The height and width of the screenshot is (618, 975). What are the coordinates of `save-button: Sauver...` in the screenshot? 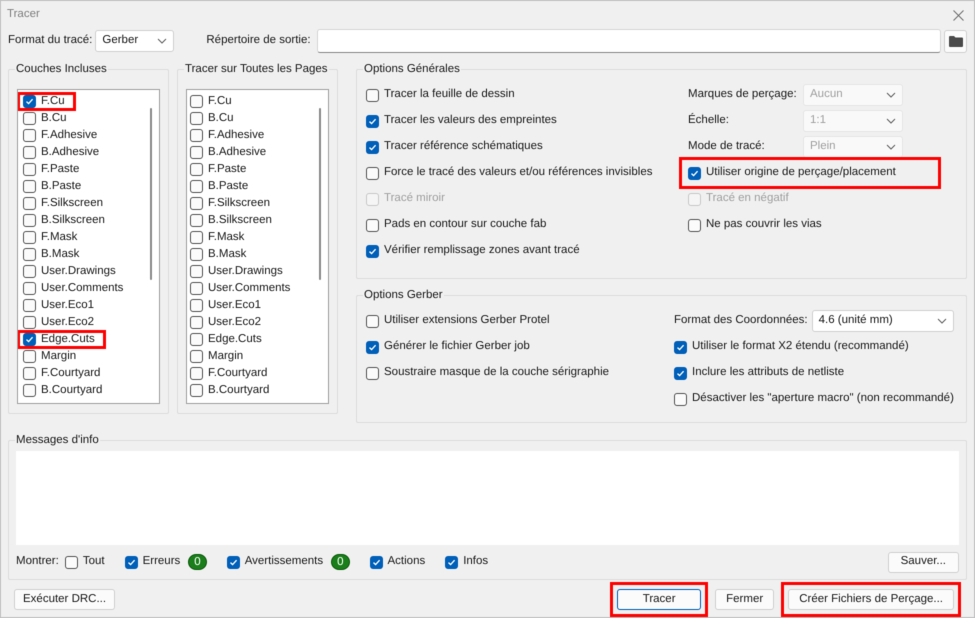 It's located at (923, 562).